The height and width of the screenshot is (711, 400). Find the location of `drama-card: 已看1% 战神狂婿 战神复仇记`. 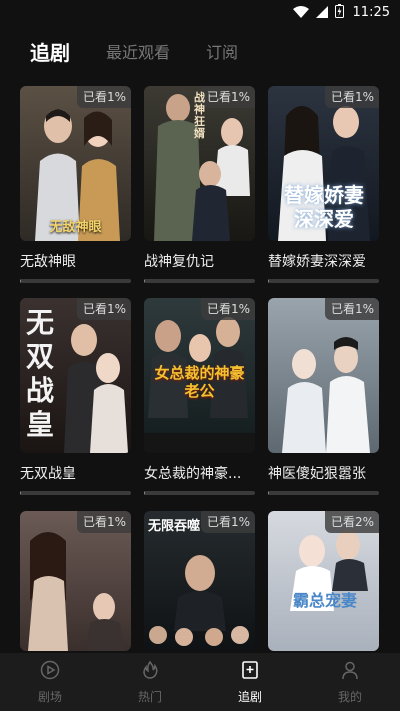

drama-card: 已看1% 战神狂婿 战神复仇记 is located at coordinates (199, 184).